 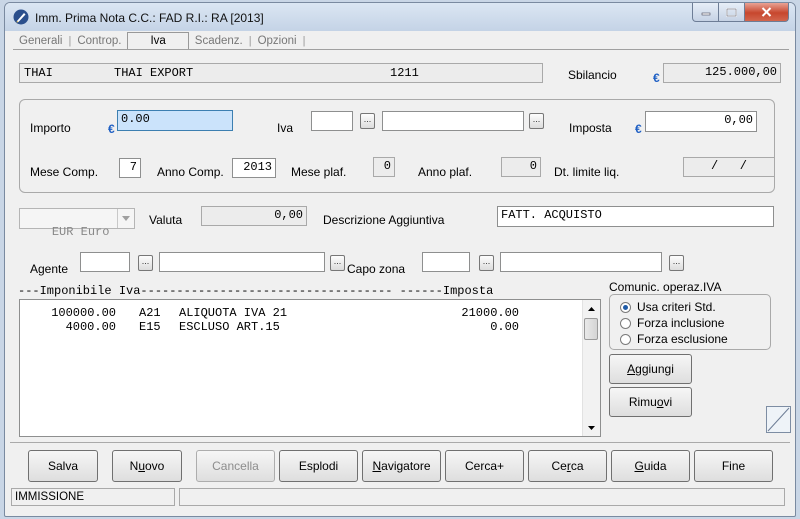 I want to click on importo-input: 0.00, so click(x=175, y=120).